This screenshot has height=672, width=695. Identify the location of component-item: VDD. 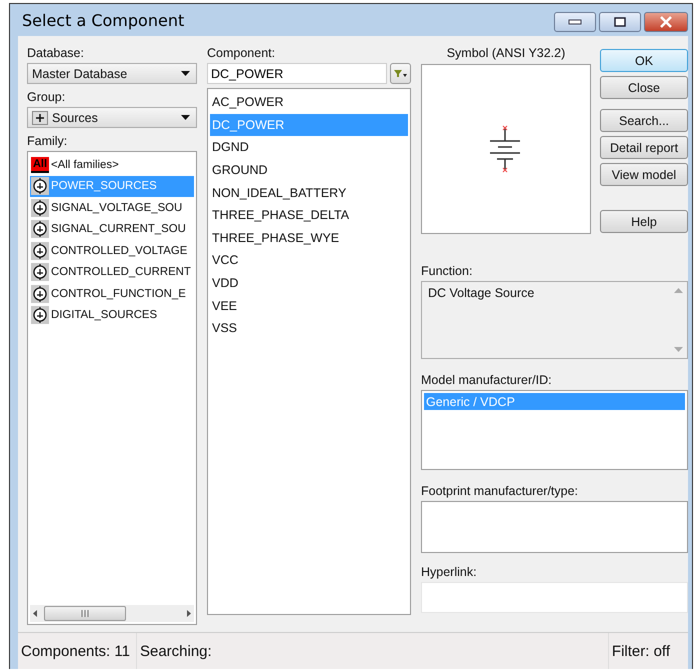
(309, 283).